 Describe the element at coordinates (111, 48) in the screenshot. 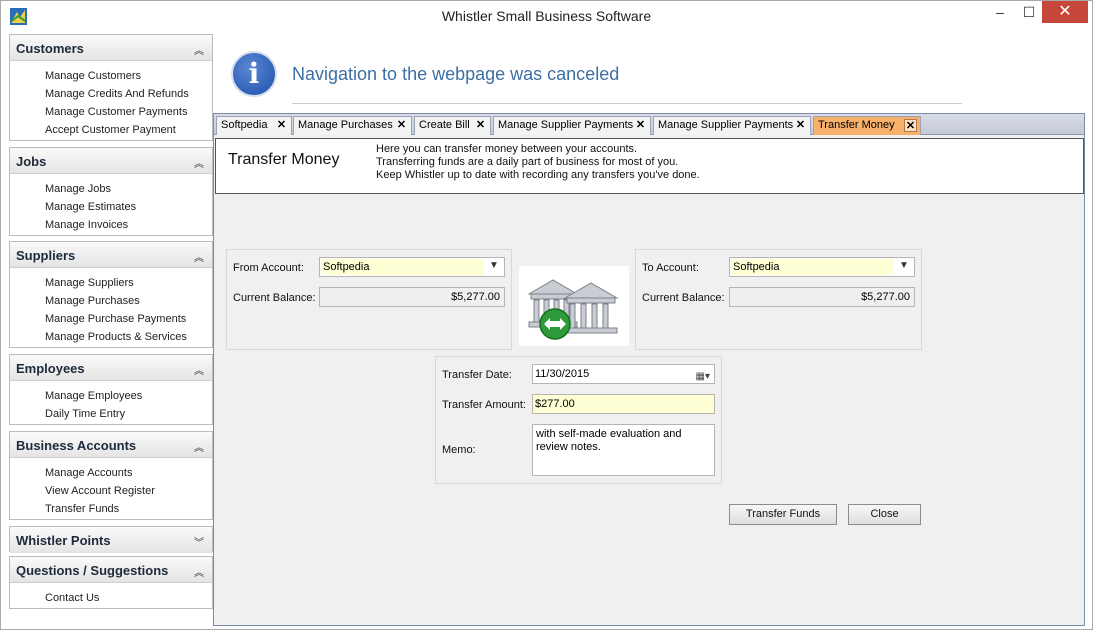

I see `section-header: Customers ︽` at that location.